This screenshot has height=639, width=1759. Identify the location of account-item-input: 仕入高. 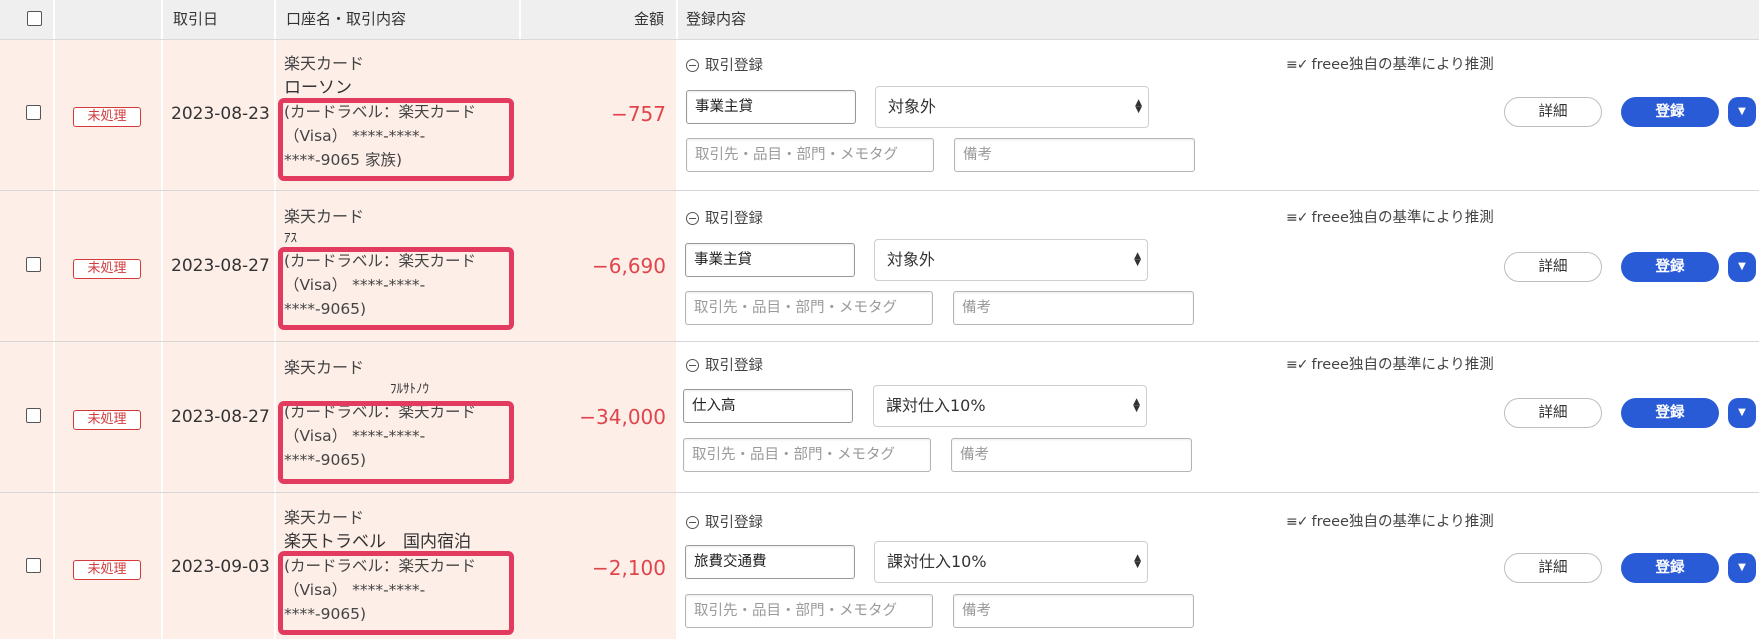
(768, 406).